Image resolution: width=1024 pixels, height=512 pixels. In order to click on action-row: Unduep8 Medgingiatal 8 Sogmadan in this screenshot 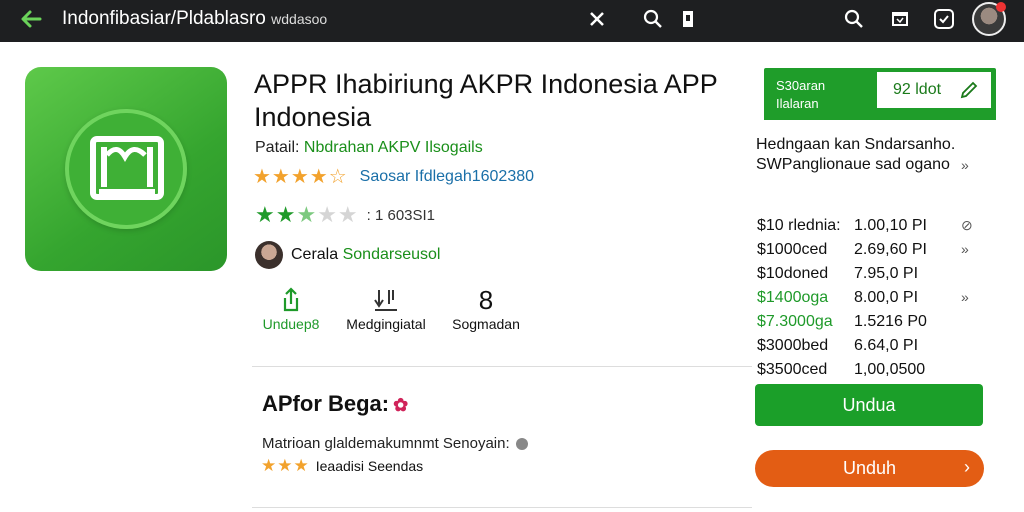, I will do `click(396, 314)`.